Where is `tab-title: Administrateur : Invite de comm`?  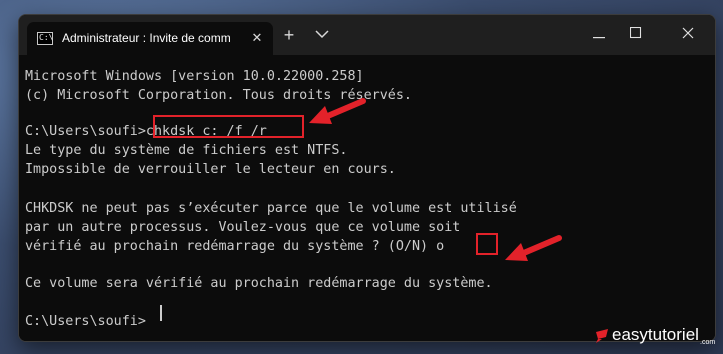 tab-title: Administrateur : Invite de comm is located at coordinates (146, 38).